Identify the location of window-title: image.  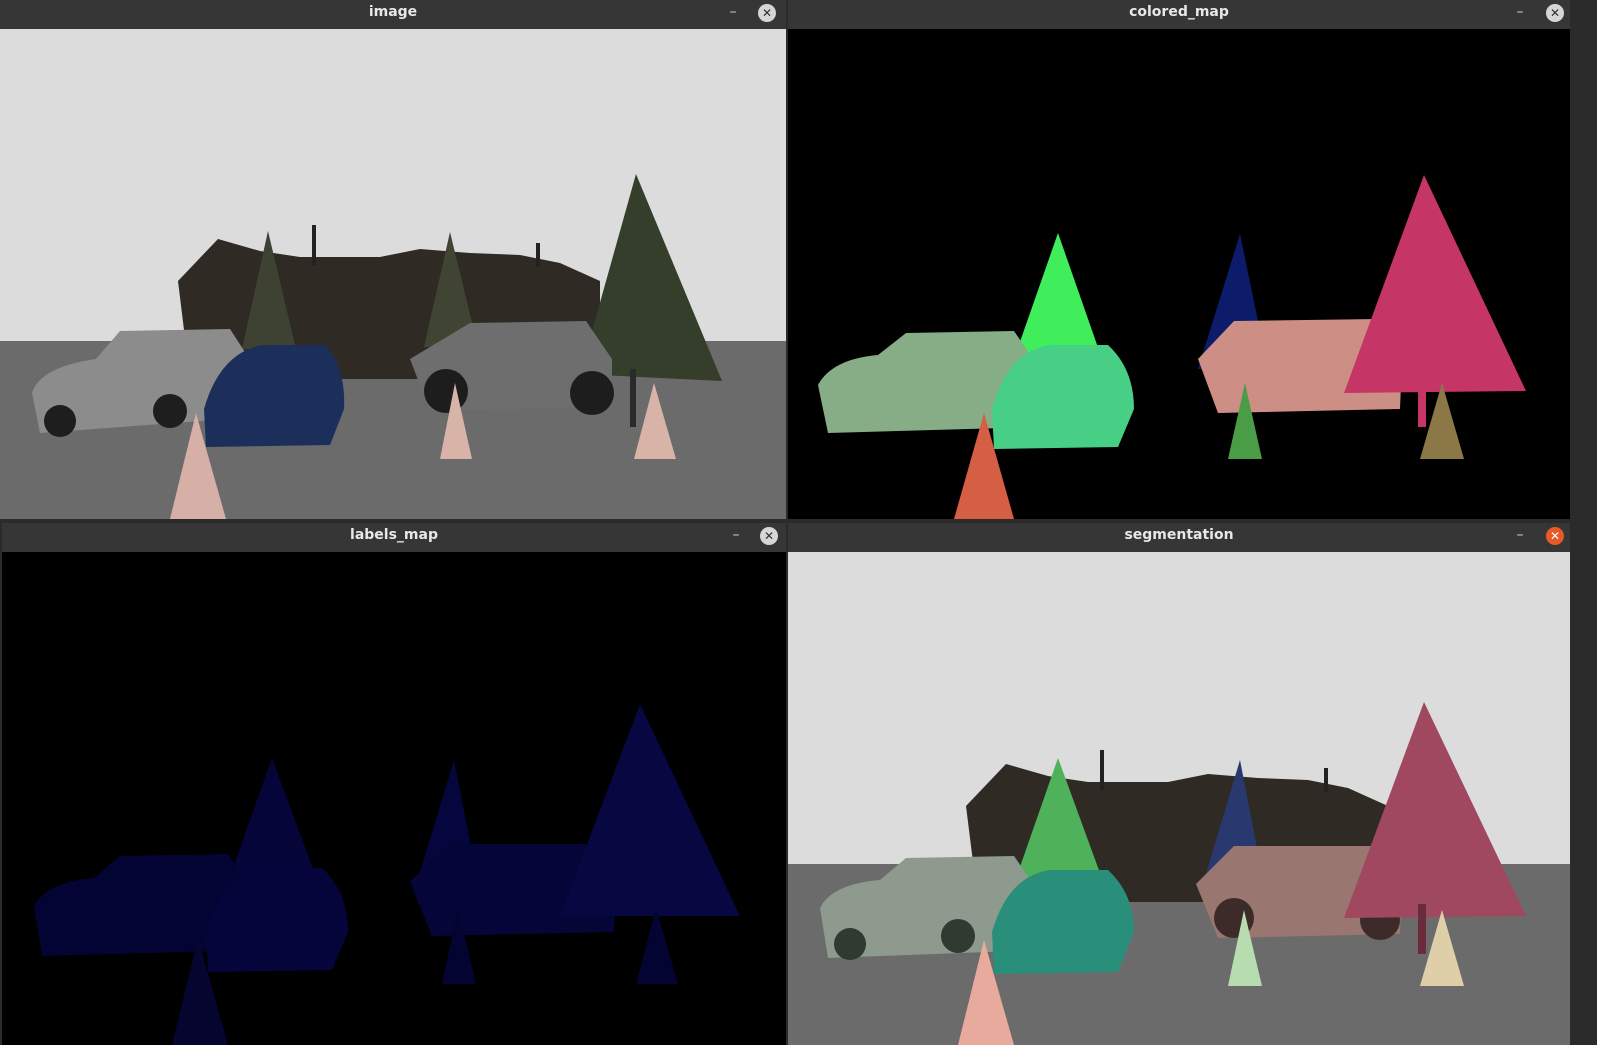
(393, 12).